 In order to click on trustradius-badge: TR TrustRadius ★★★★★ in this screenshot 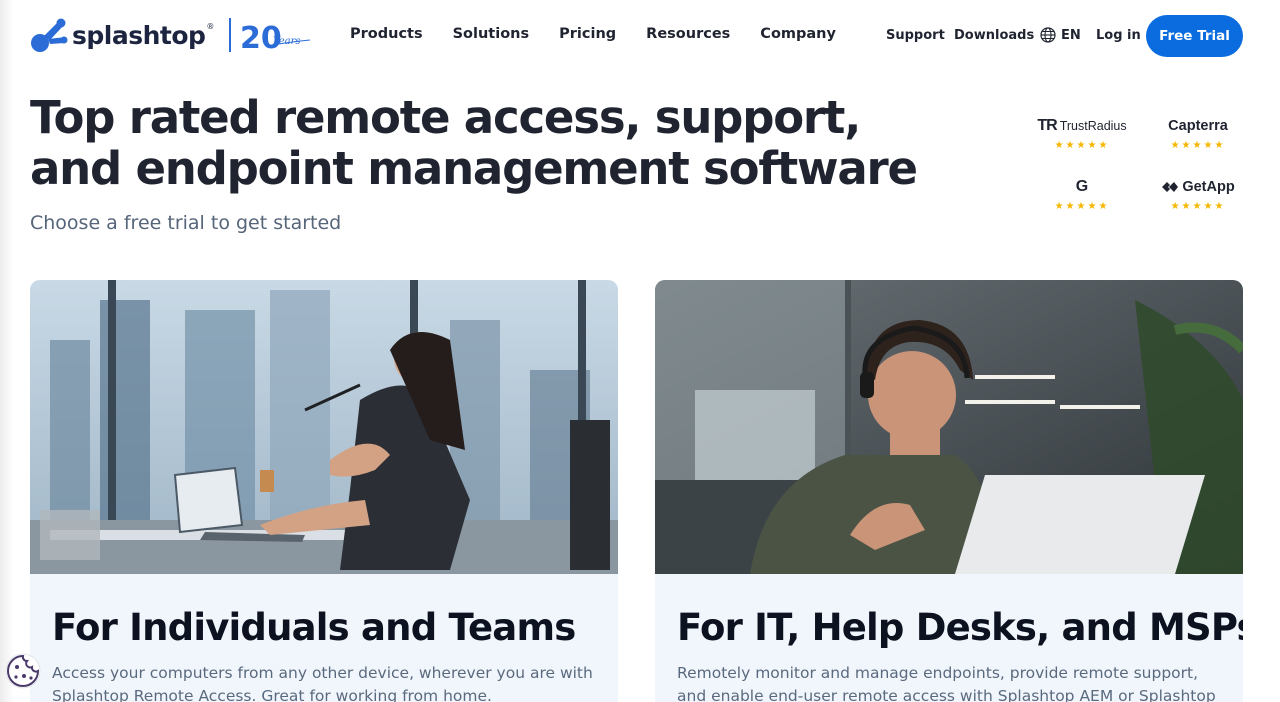, I will do `click(1082, 133)`.